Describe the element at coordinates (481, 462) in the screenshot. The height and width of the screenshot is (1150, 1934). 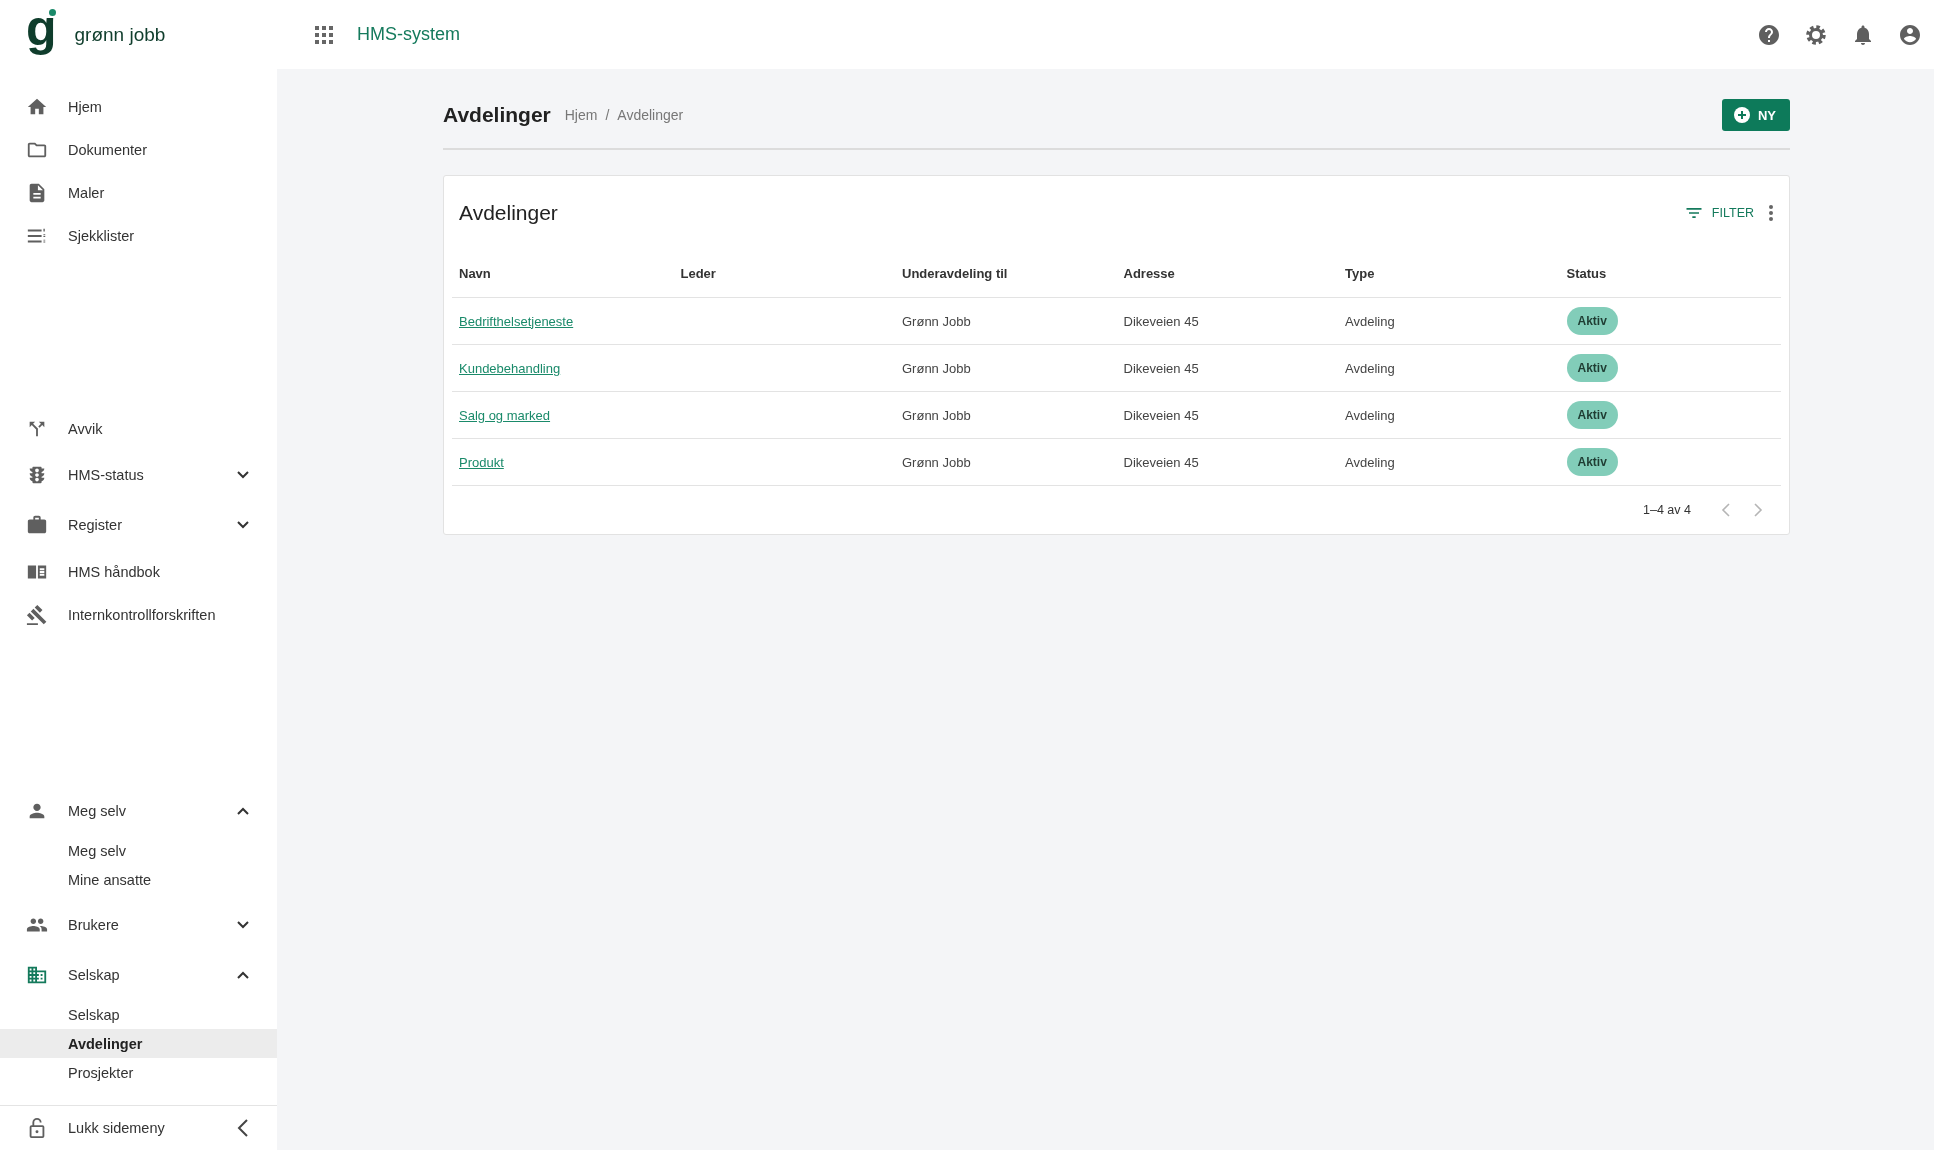
I see `department-link: Produkt` at that location.